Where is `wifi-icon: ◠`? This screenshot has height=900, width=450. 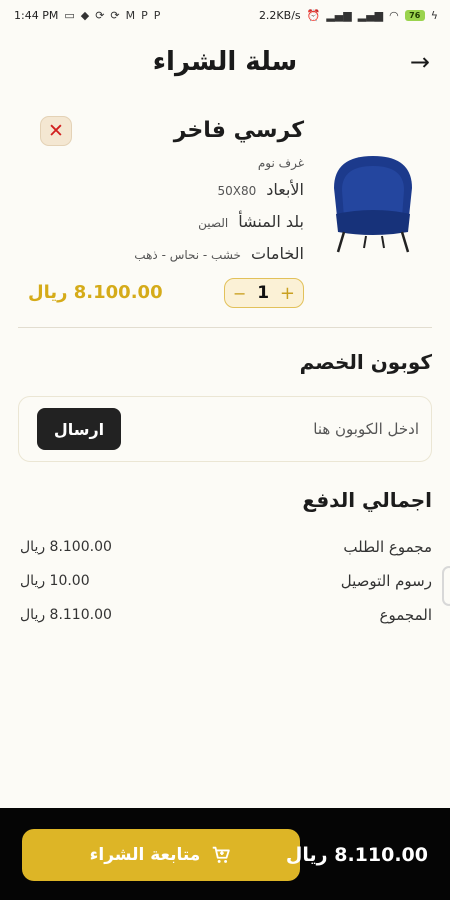 wifi-icon: ◠ is located at coordinates (394, 15).